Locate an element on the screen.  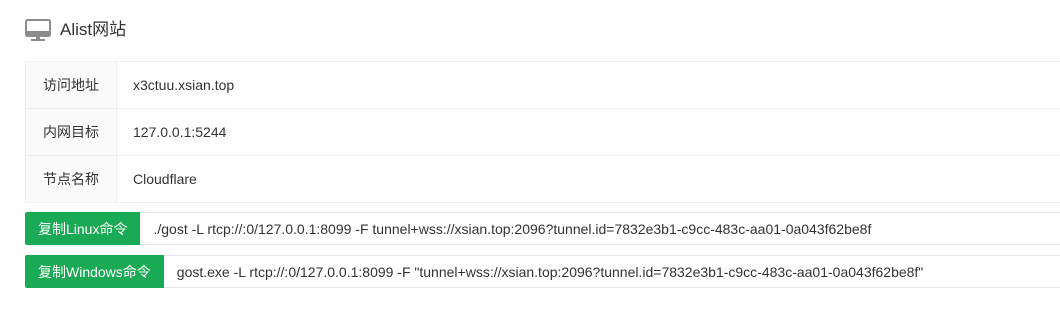
panel-title: Alist网站 is located at coordinates (93, 29).